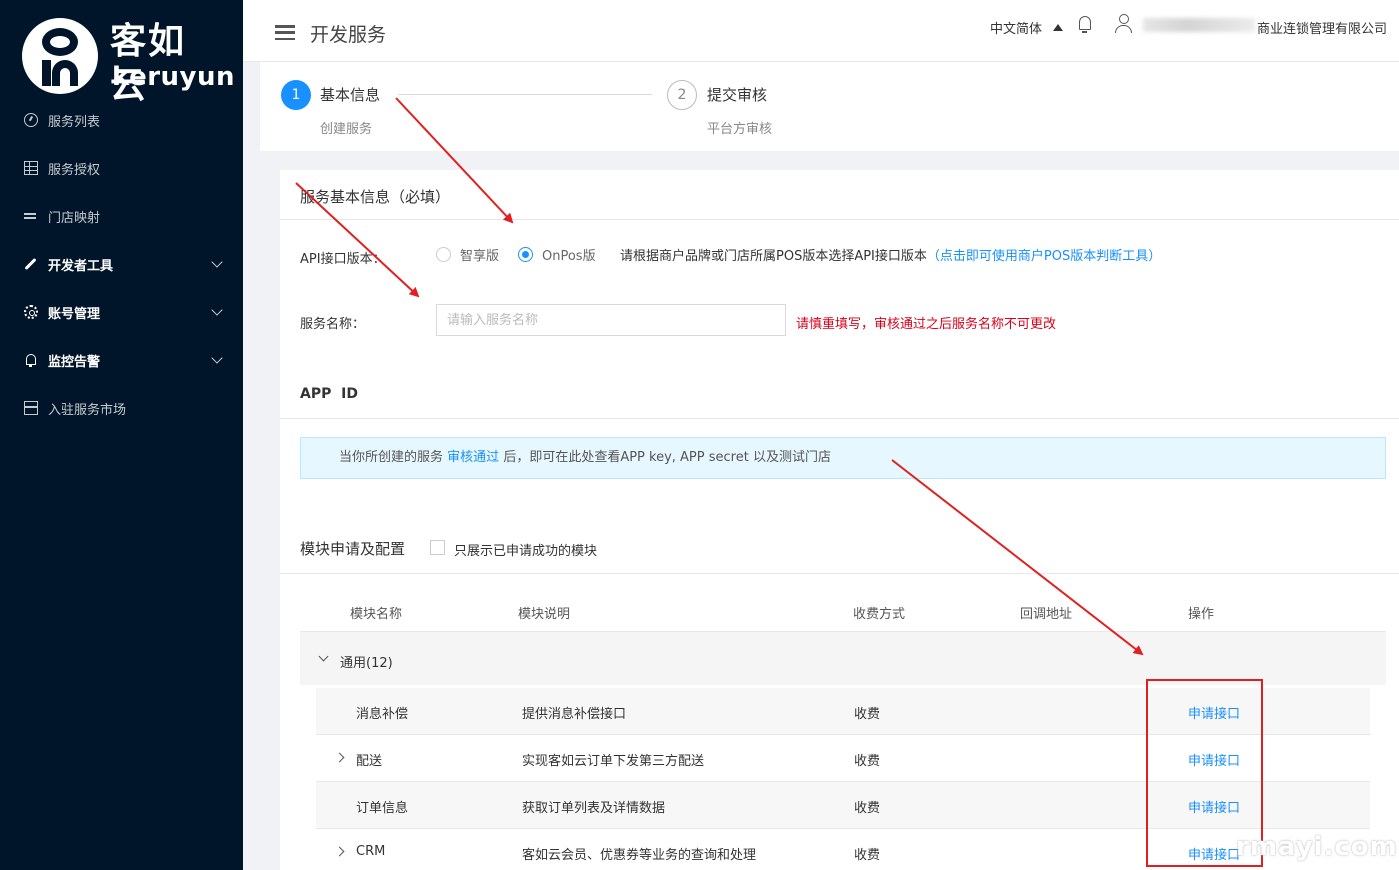 This screenshot has height=870, width=1399. What do you see at coordinates (375, 197) in the screenshot?
I see `basic-info-title: 服务基本信息（必填）` at bounding box center [375, 197].